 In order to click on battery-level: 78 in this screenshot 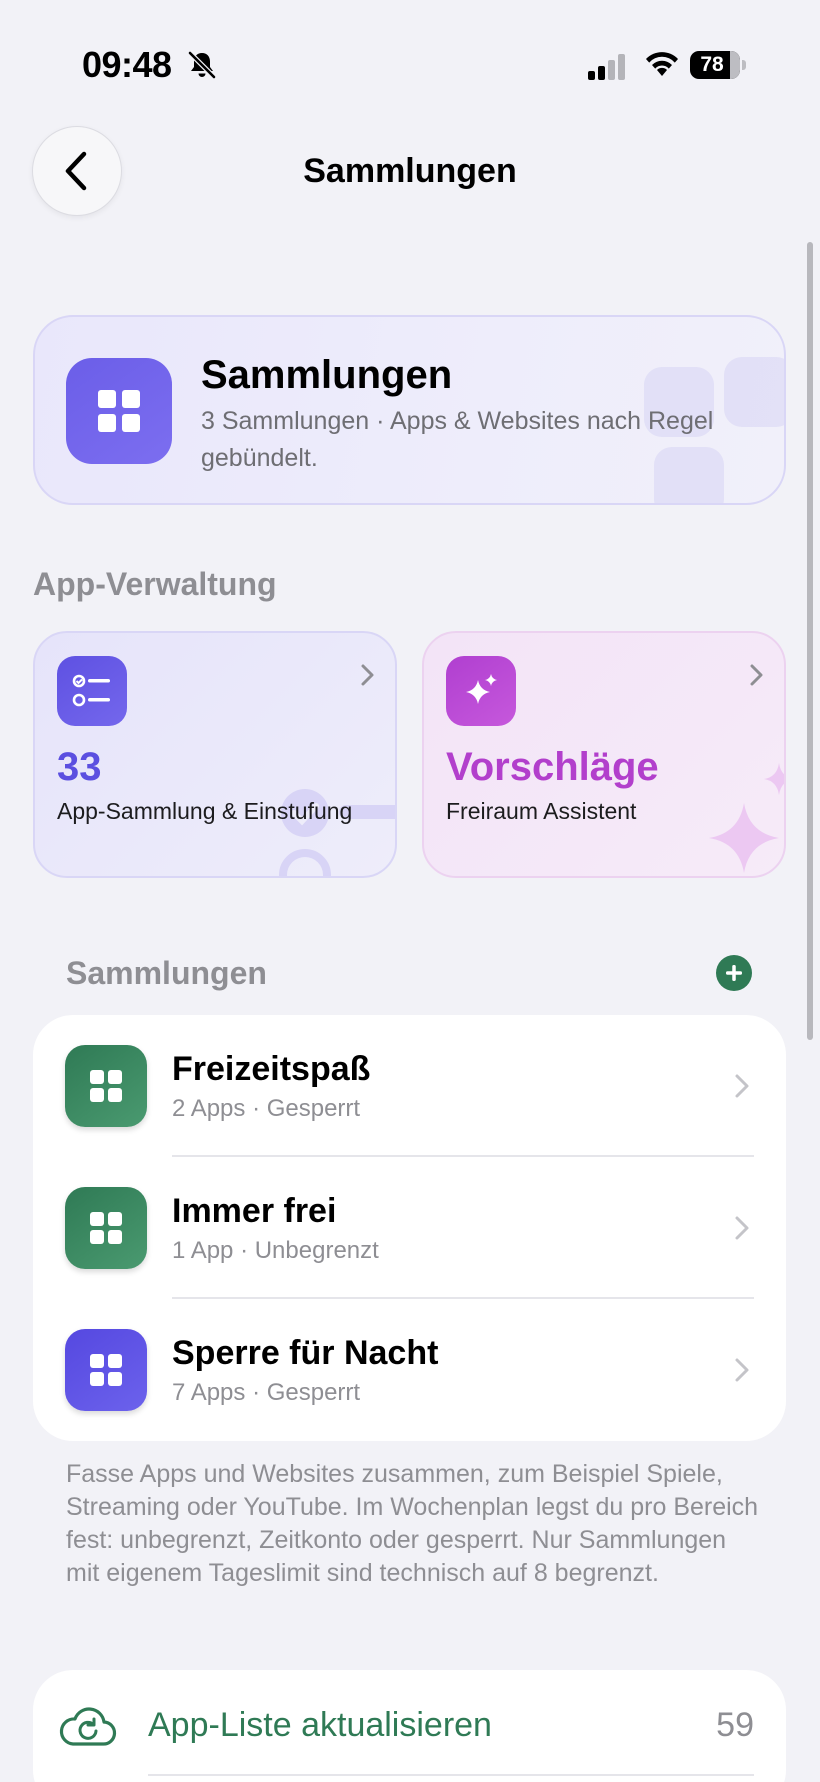, I will do `click(712, 64)`.